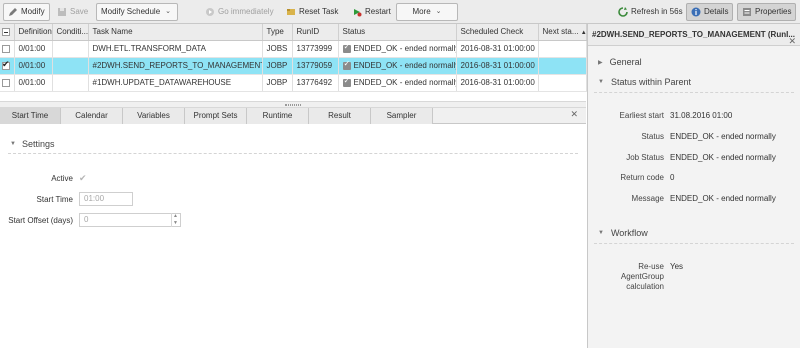  I want to click on checkbox-checked-icon, so click(6, 64).